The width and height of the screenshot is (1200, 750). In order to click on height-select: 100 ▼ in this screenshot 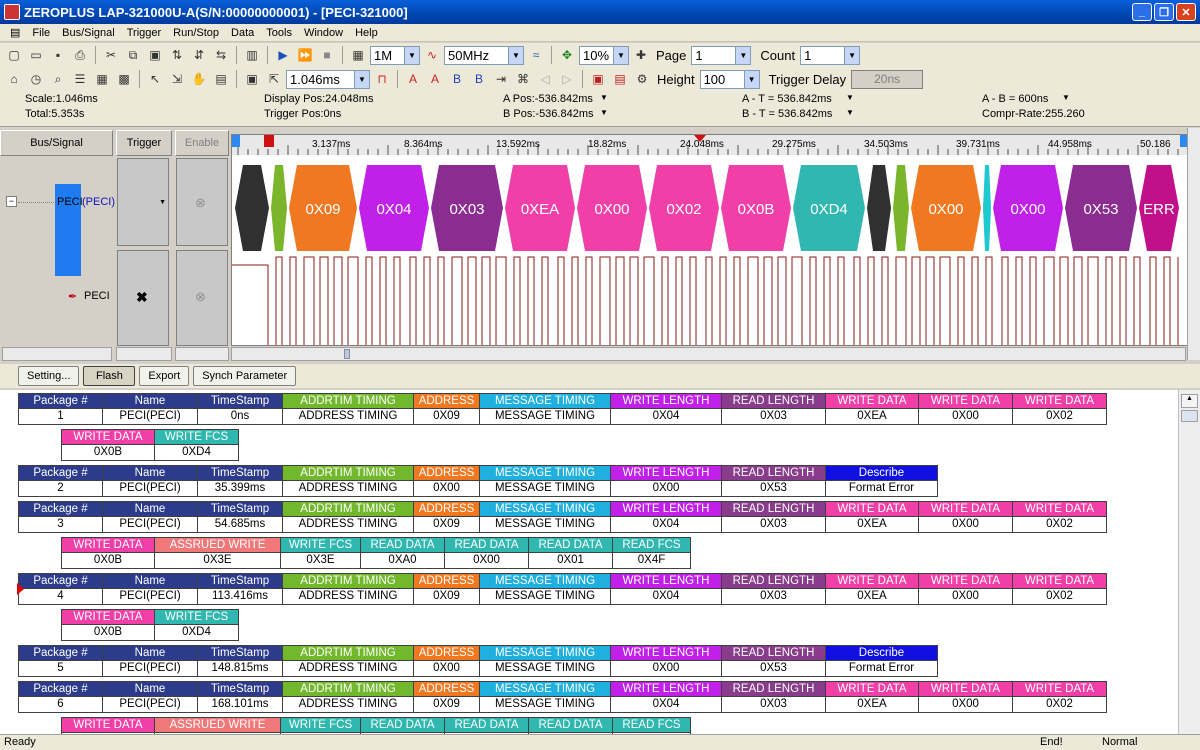, I will do `click(729, 79)`.